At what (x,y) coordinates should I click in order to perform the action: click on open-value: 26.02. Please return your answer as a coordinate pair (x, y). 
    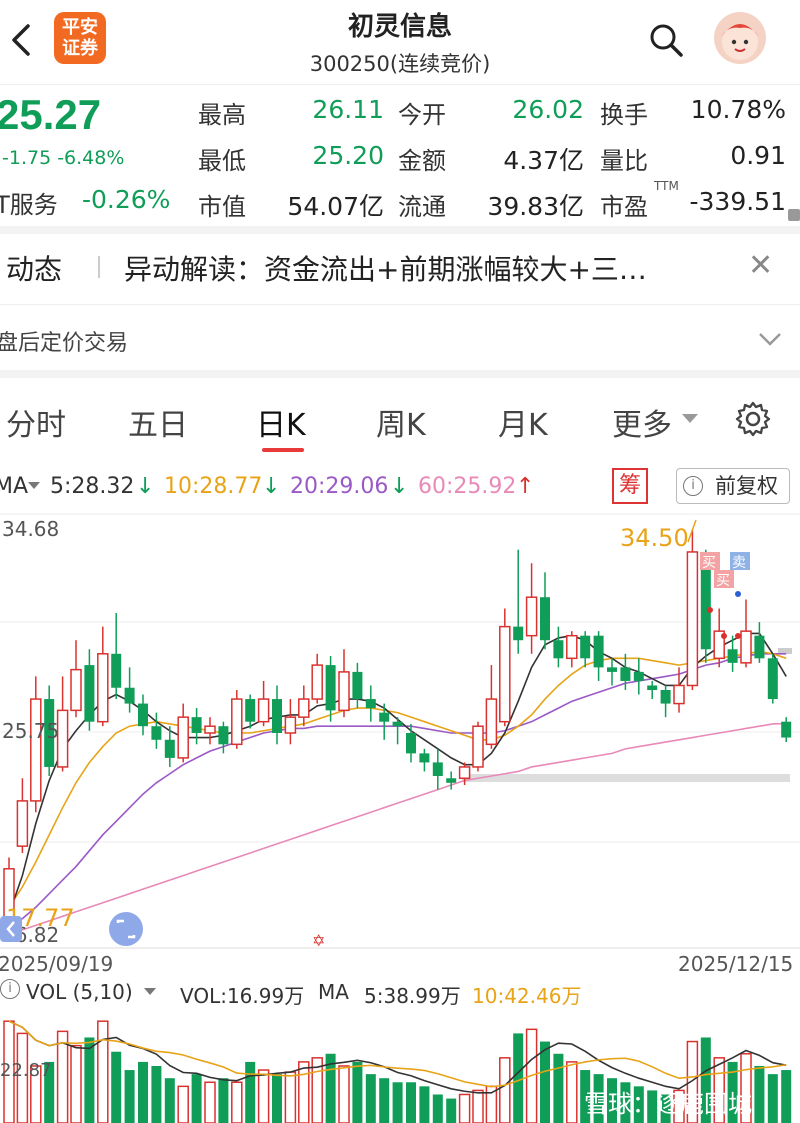
    Looking at the image, I should click on (548, 109).